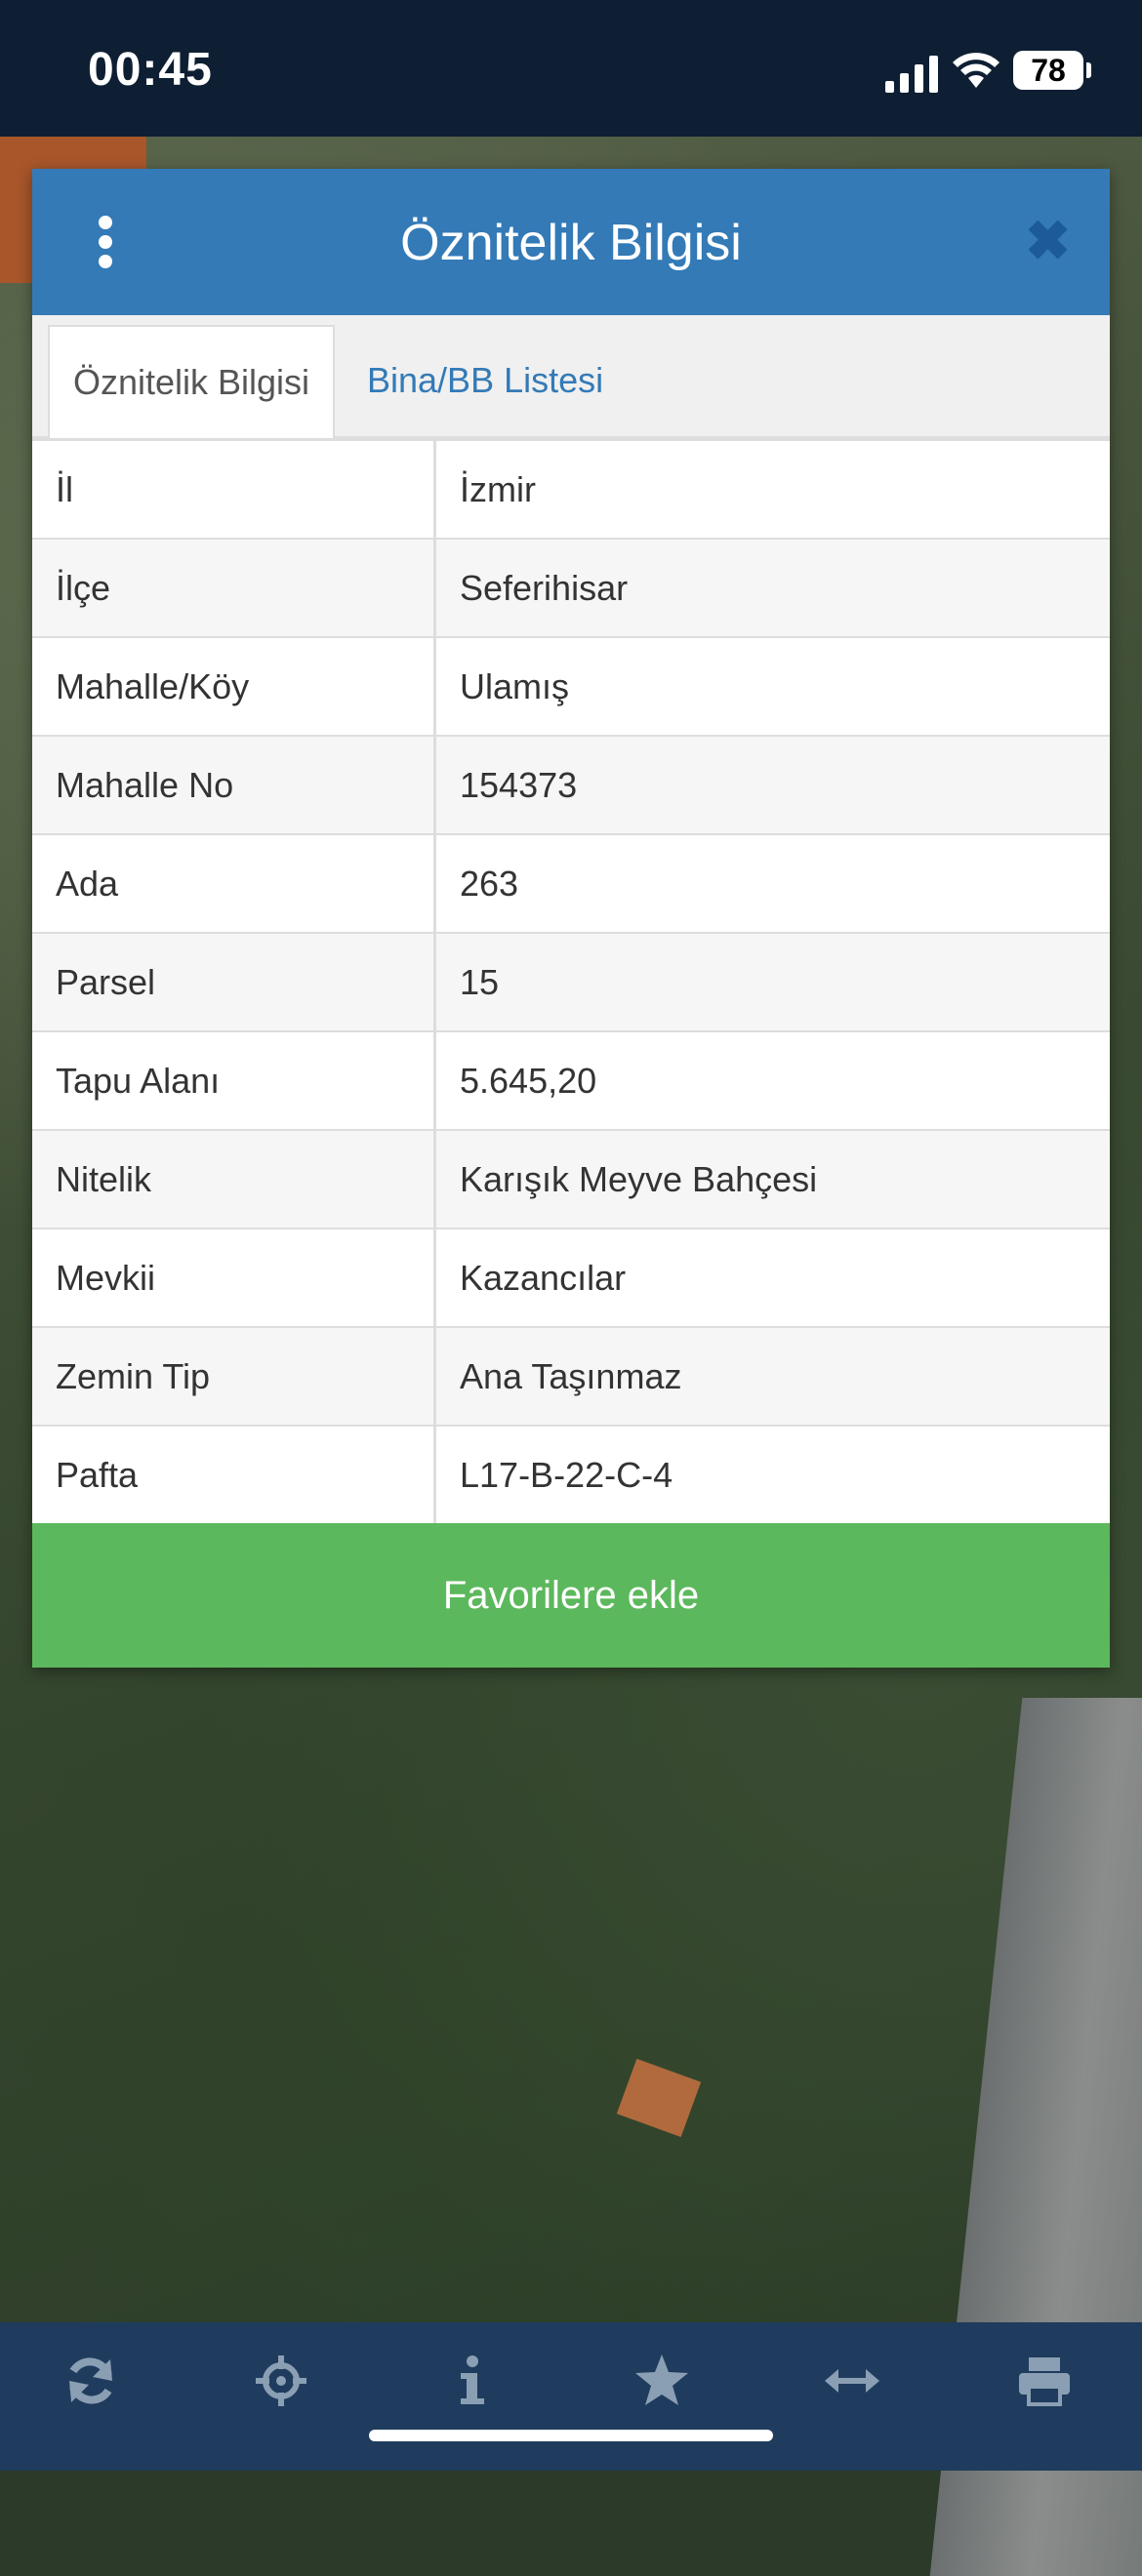  Describe the element at coordinates (1044, 2381) in the screenshot. I see `print-icon` at that location.